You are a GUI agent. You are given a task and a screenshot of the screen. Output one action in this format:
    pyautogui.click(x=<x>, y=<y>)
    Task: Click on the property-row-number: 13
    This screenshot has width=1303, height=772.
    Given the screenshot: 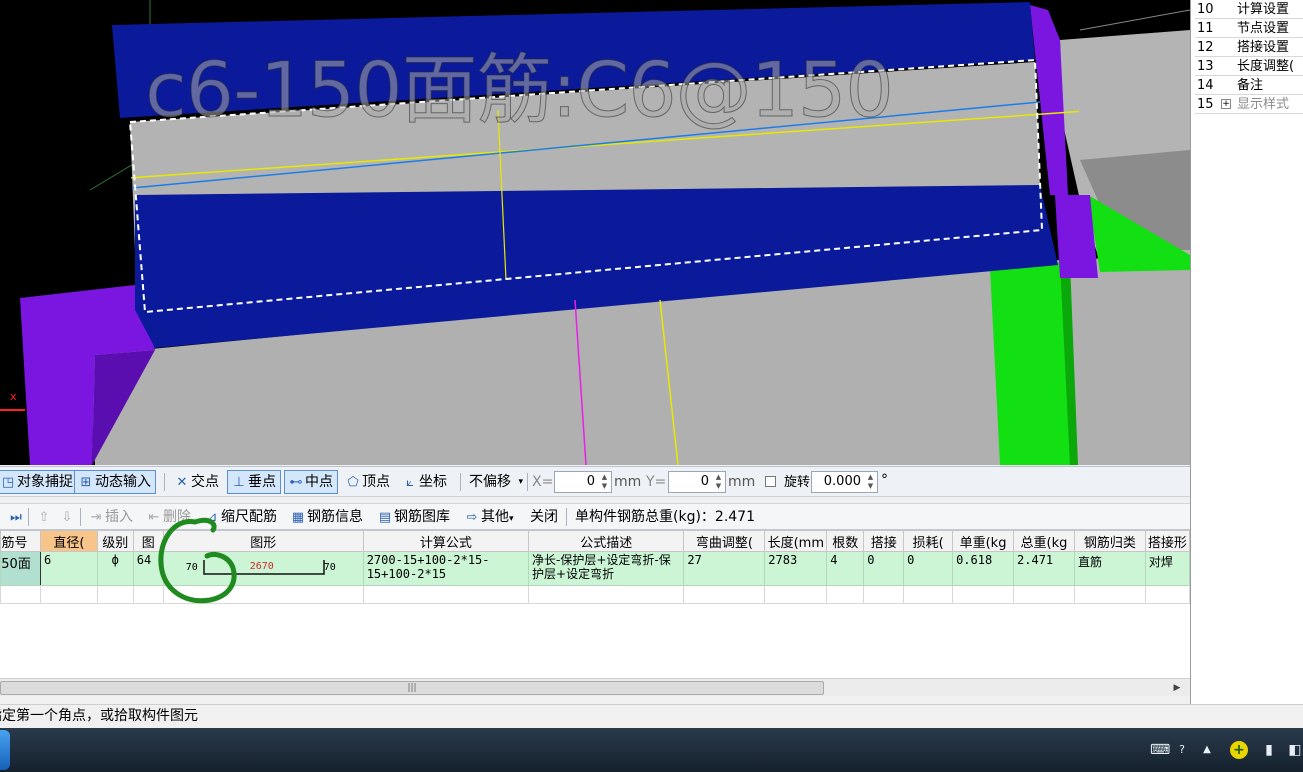 What is the action you would take?
    pyautogui.click(x=1205, y=66)
    